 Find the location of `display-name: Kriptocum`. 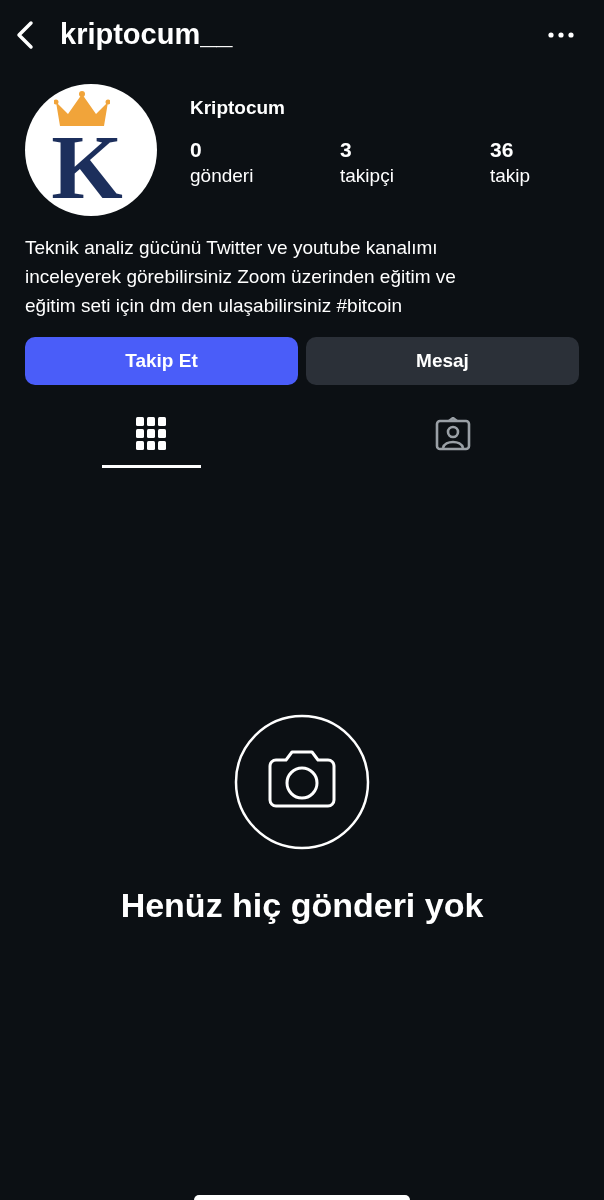

display-name: Kriptocum is located at coordinates (238, 108).